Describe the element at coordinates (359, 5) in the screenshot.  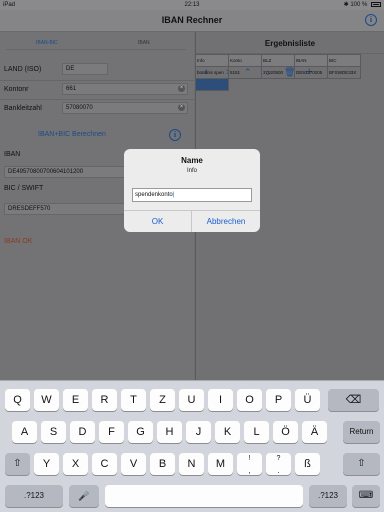
I see `battery-label: 100 %` at that location.